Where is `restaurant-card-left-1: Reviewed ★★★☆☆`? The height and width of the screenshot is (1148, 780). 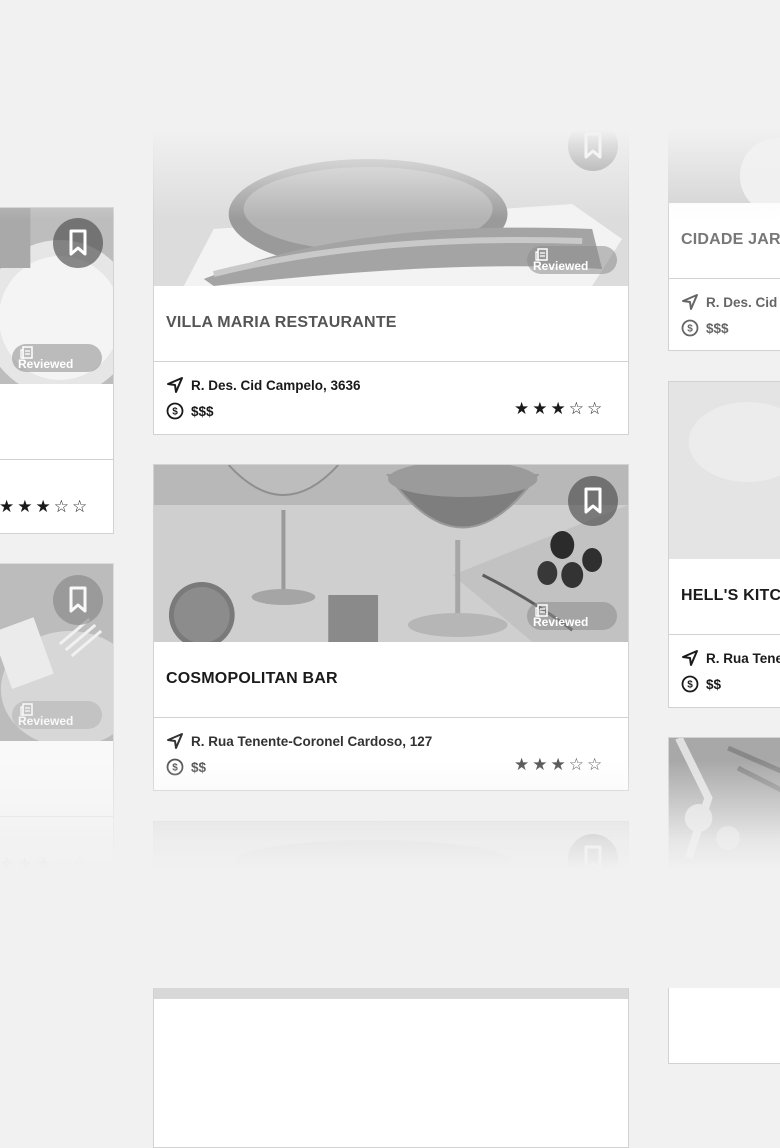
restaurant-card-left-1: Reviewed ★★★☆☆ is located at coordinates (57, 370).